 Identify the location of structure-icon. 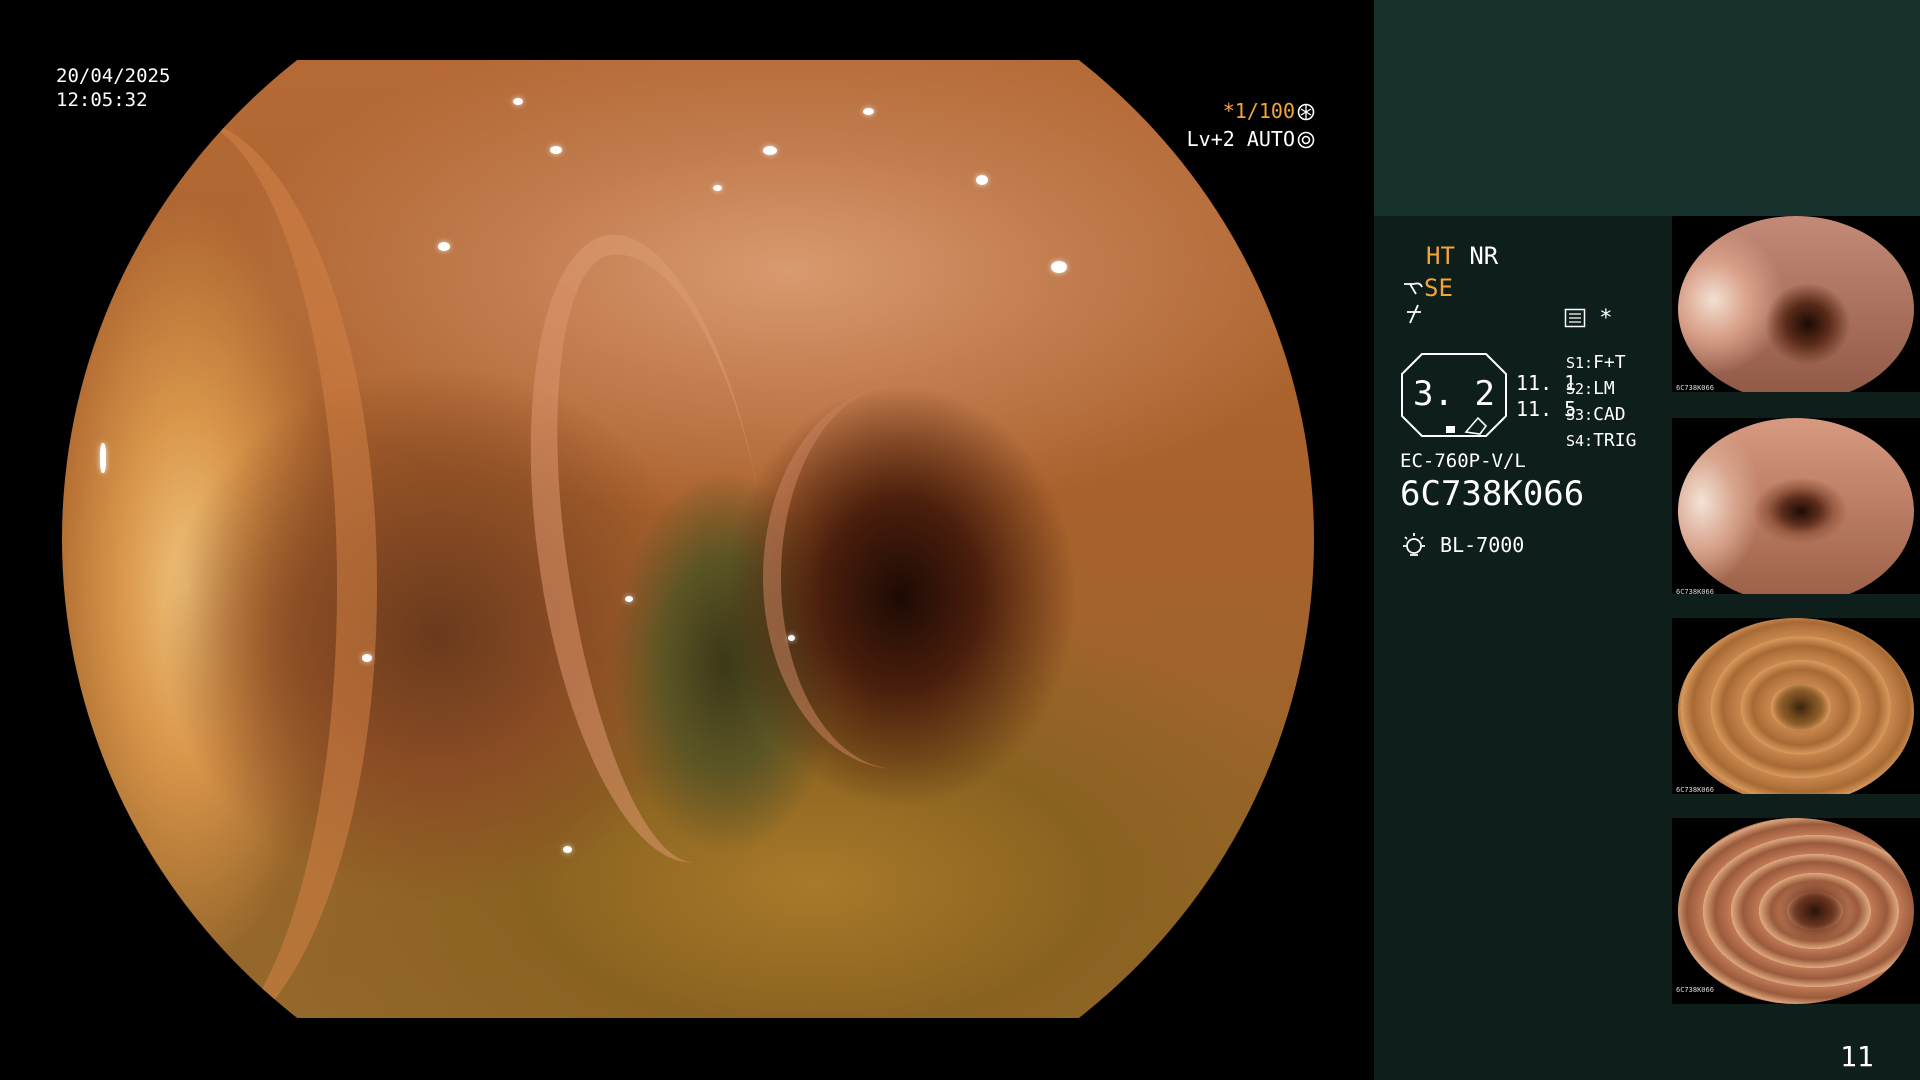
(1414, 314).